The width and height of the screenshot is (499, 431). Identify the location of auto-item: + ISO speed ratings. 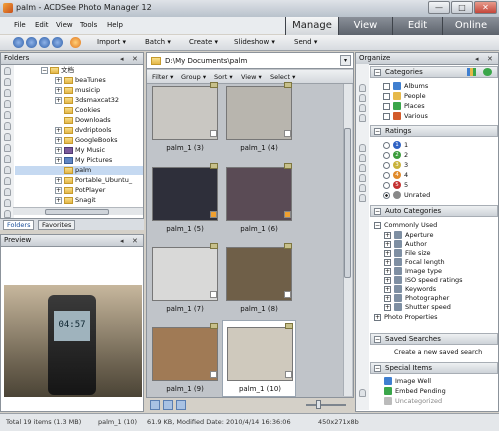
(423, 280).